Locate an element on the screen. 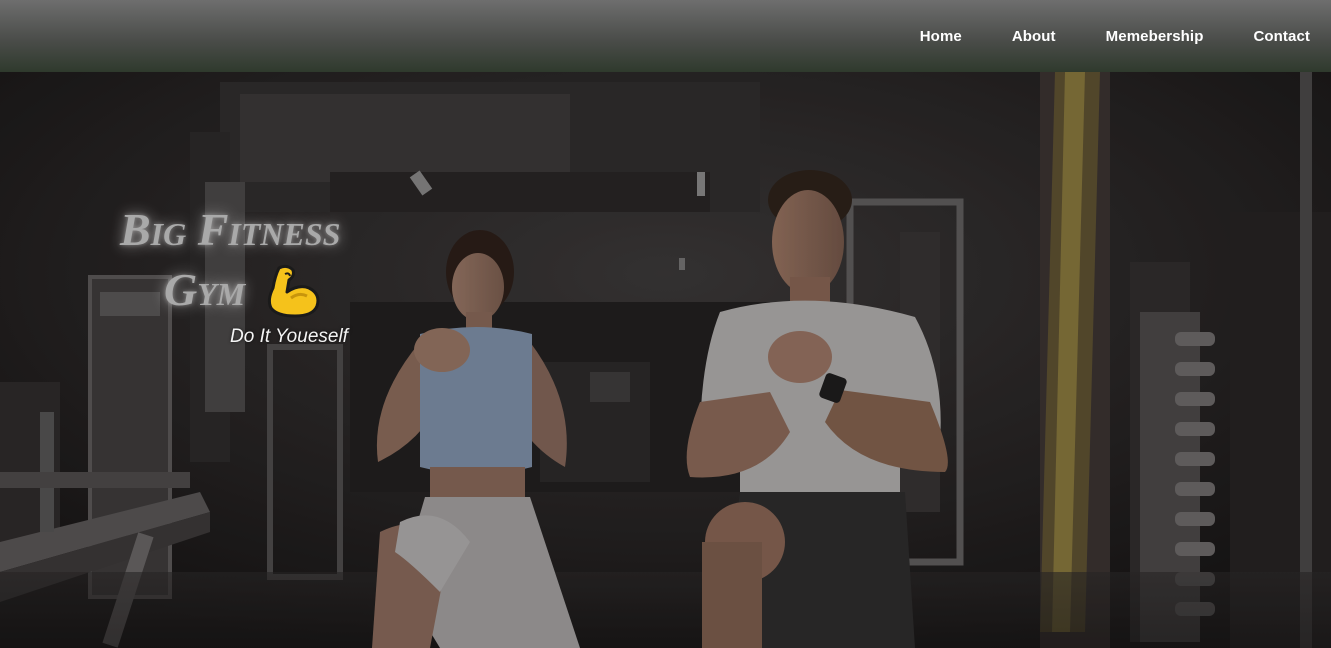  hero-headline: Big Fitness Gym Do It Youeself is located at coordinates (234, 273).